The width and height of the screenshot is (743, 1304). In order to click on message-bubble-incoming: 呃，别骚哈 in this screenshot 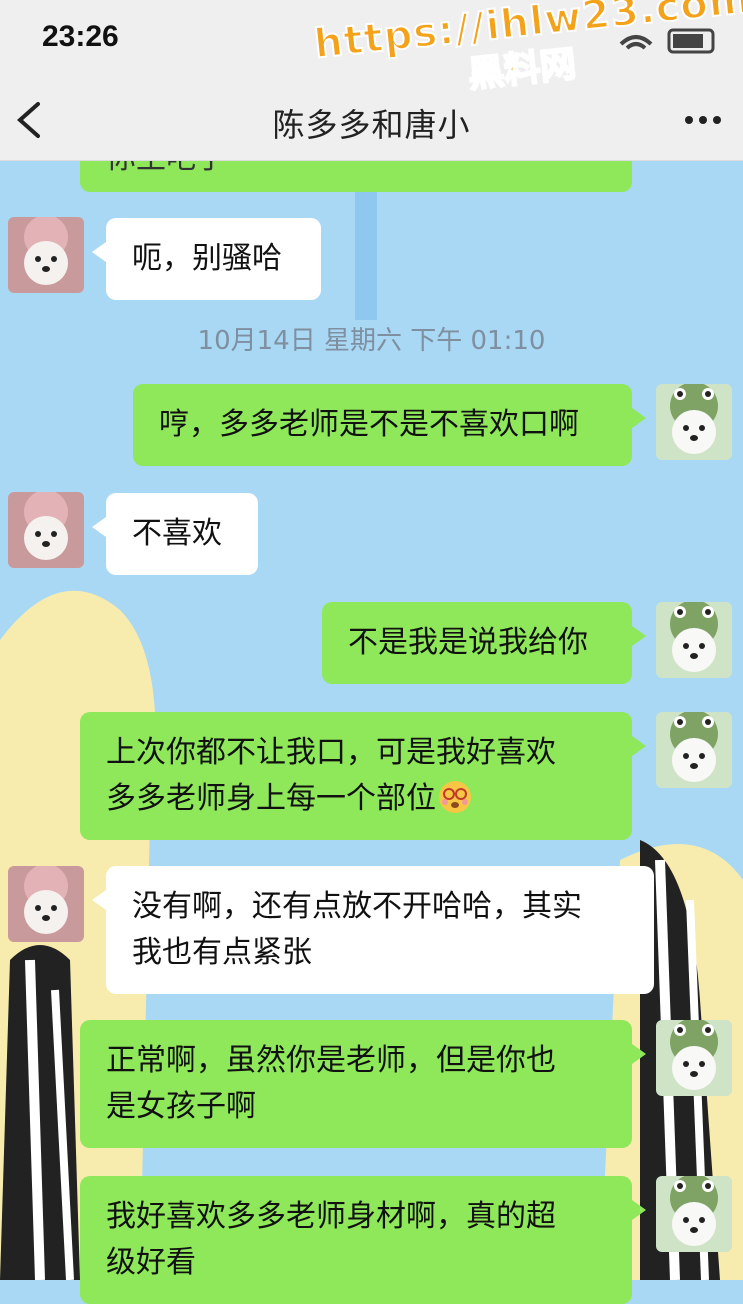, I will do `click(206, 259)`.